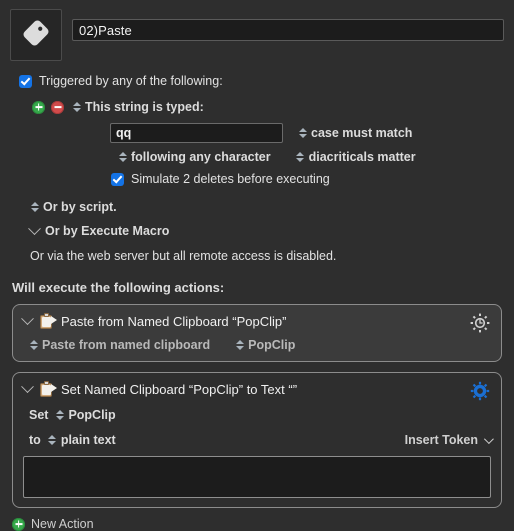  I want to click on case-option-label: case must match, so click(362, 133).